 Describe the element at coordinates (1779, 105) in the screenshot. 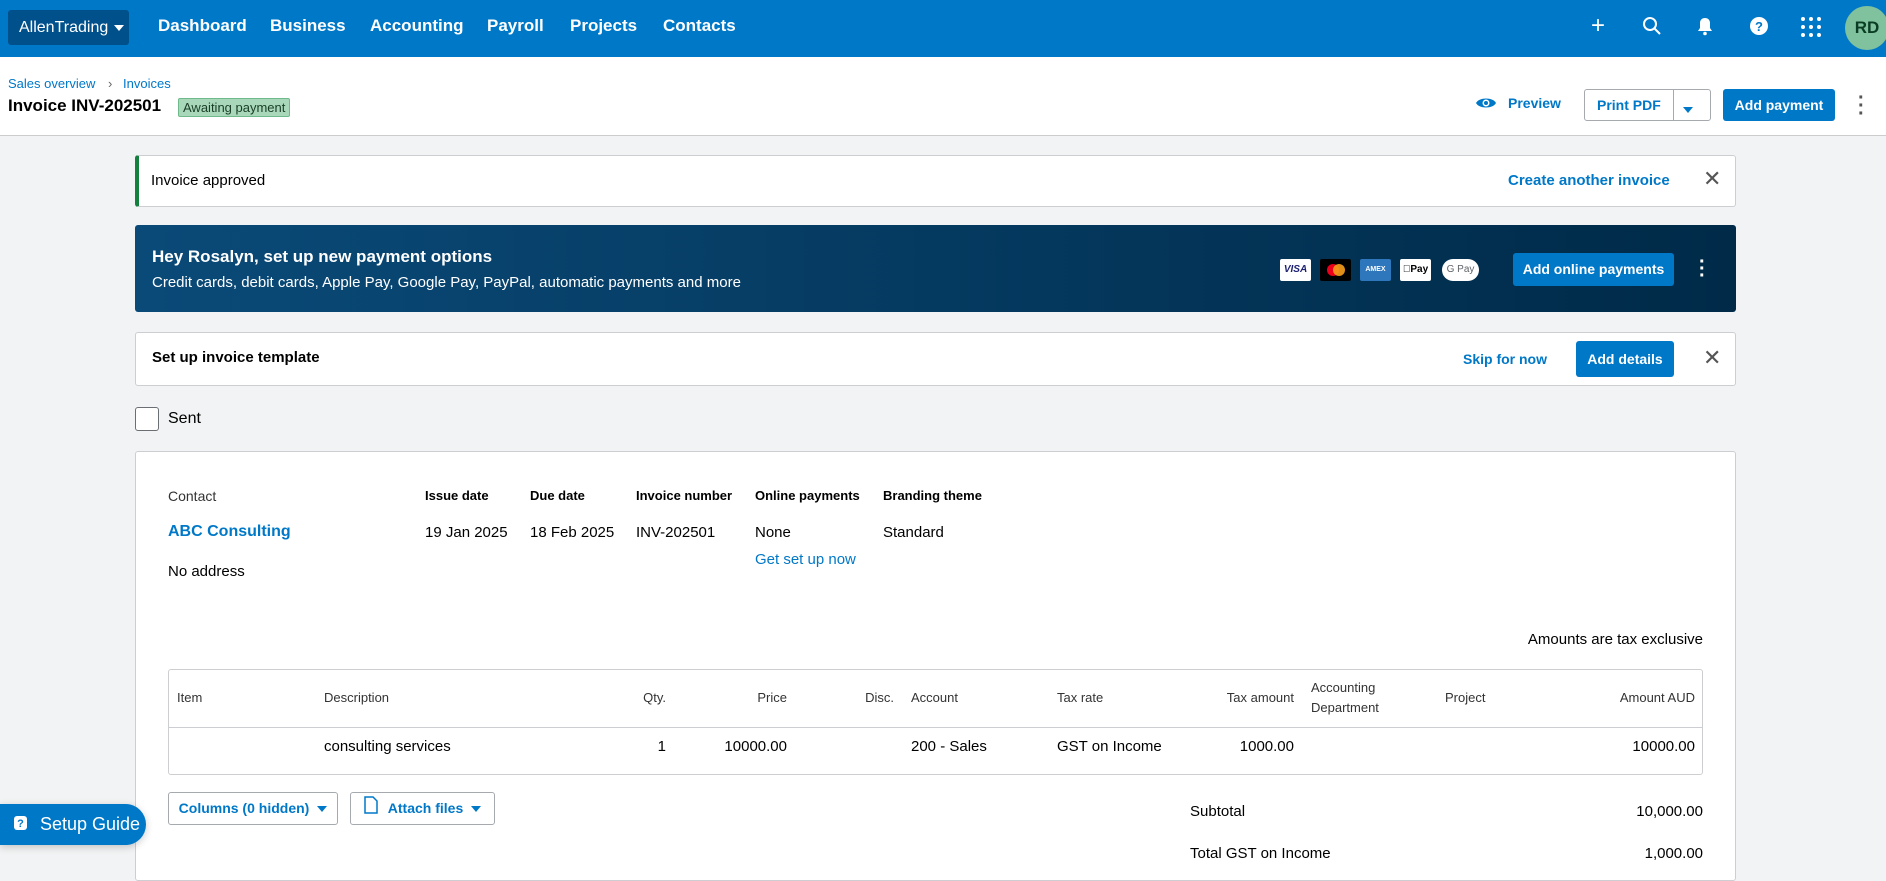

I see `add-payment-button: Add payment` at that location.